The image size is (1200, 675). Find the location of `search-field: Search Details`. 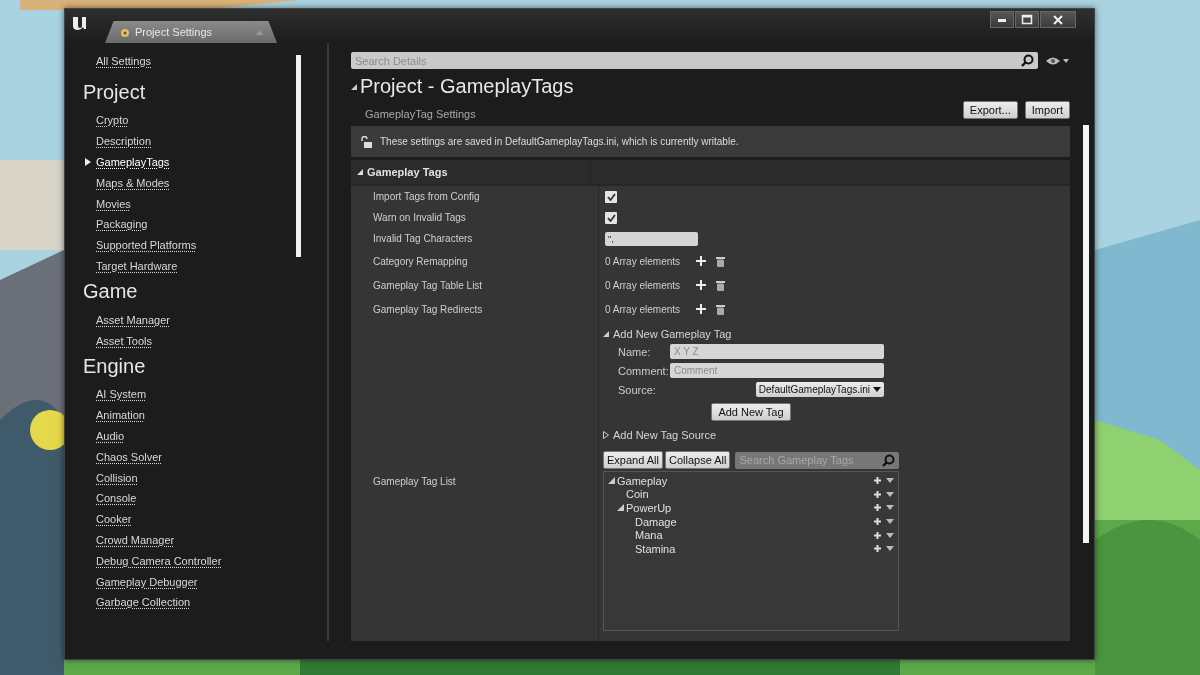

search-field: Search Details is located at coordinates (694, 60).